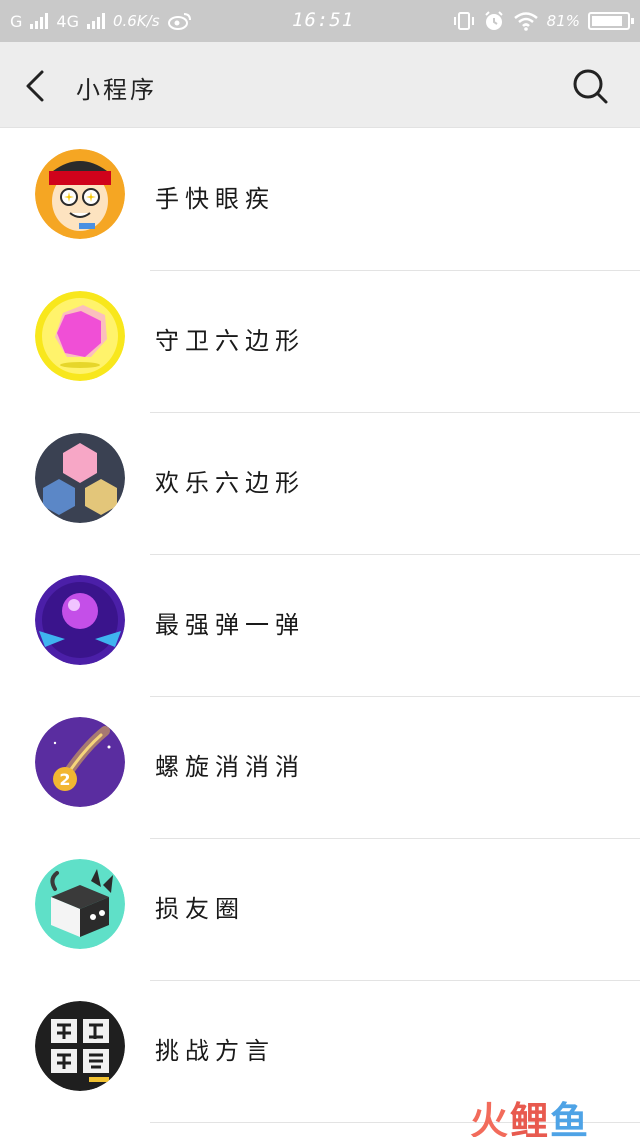  I want to click on watermark-char-3: 鱼, so click(570, 1118).